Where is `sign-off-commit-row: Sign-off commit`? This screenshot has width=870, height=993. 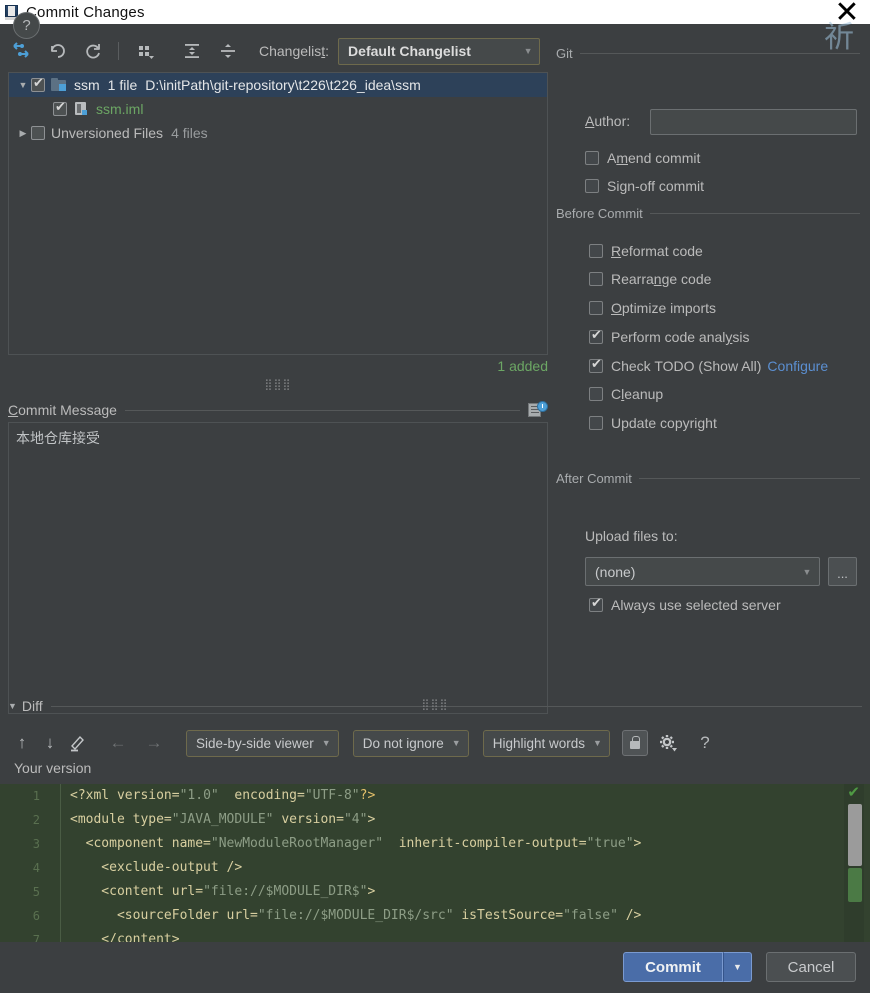 sign-off-commit-row: Sign-off commit is located at coordinates (644, 186).